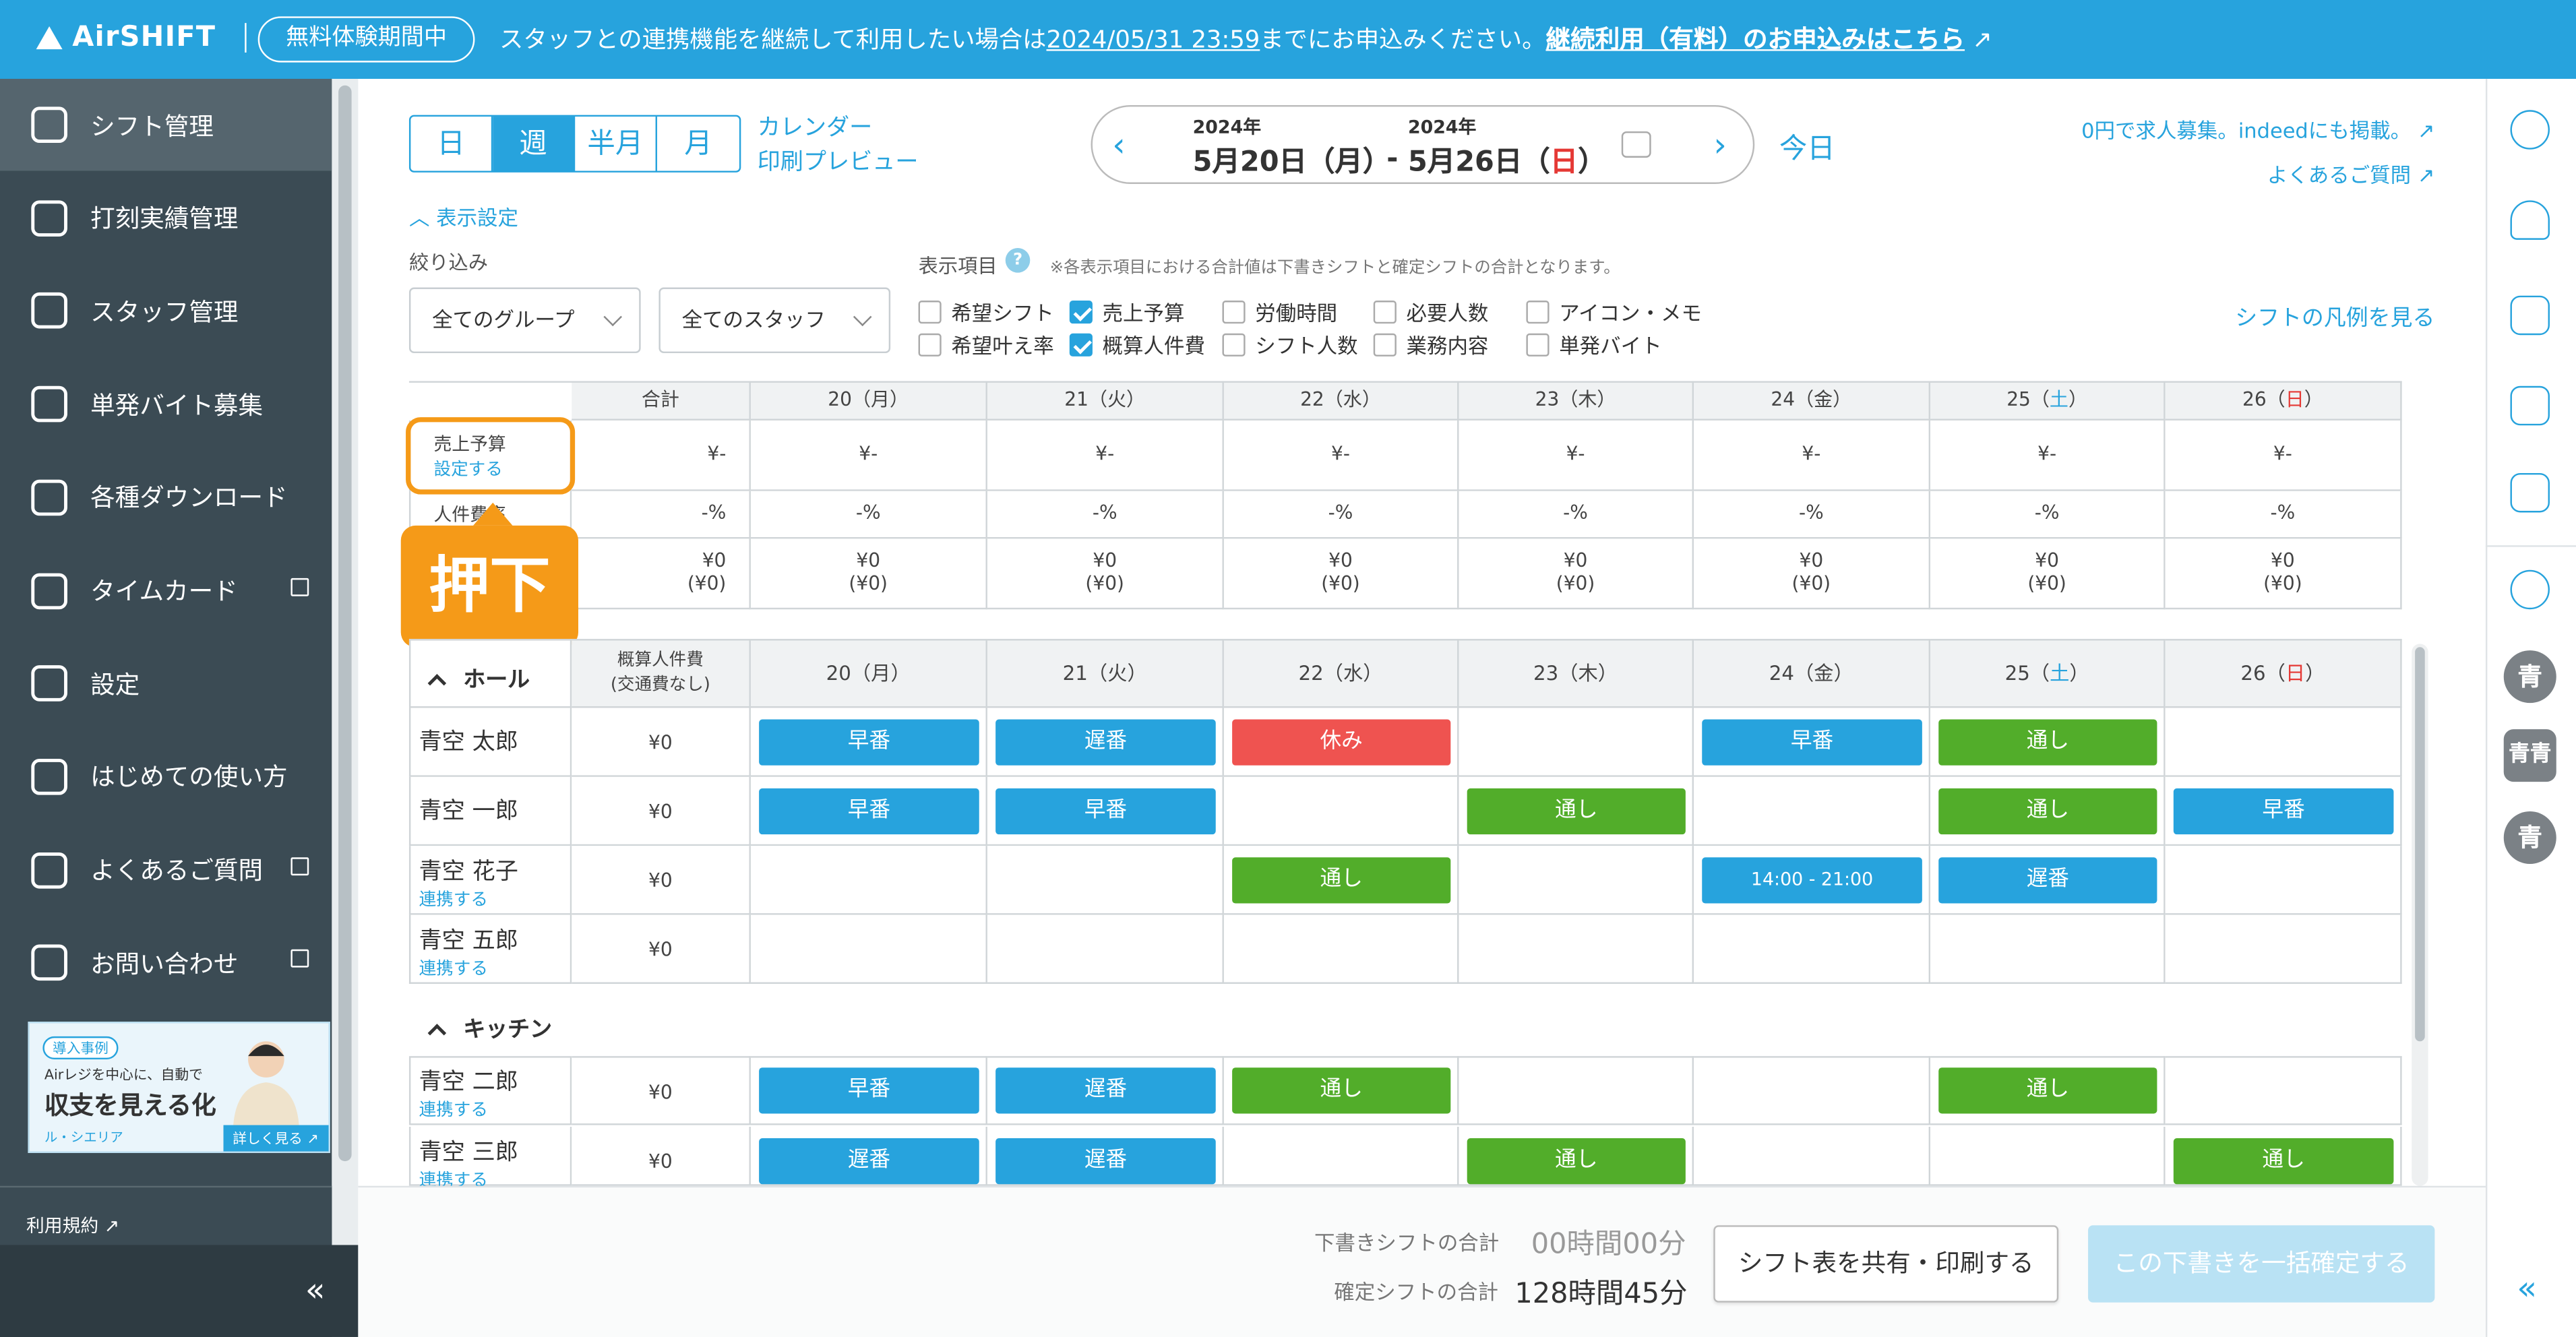  What do you see at coordinates (490, 952) in the screenshot?
I see `staff-name: 青空 五郎 連携する` at bounding box center [490, 952].